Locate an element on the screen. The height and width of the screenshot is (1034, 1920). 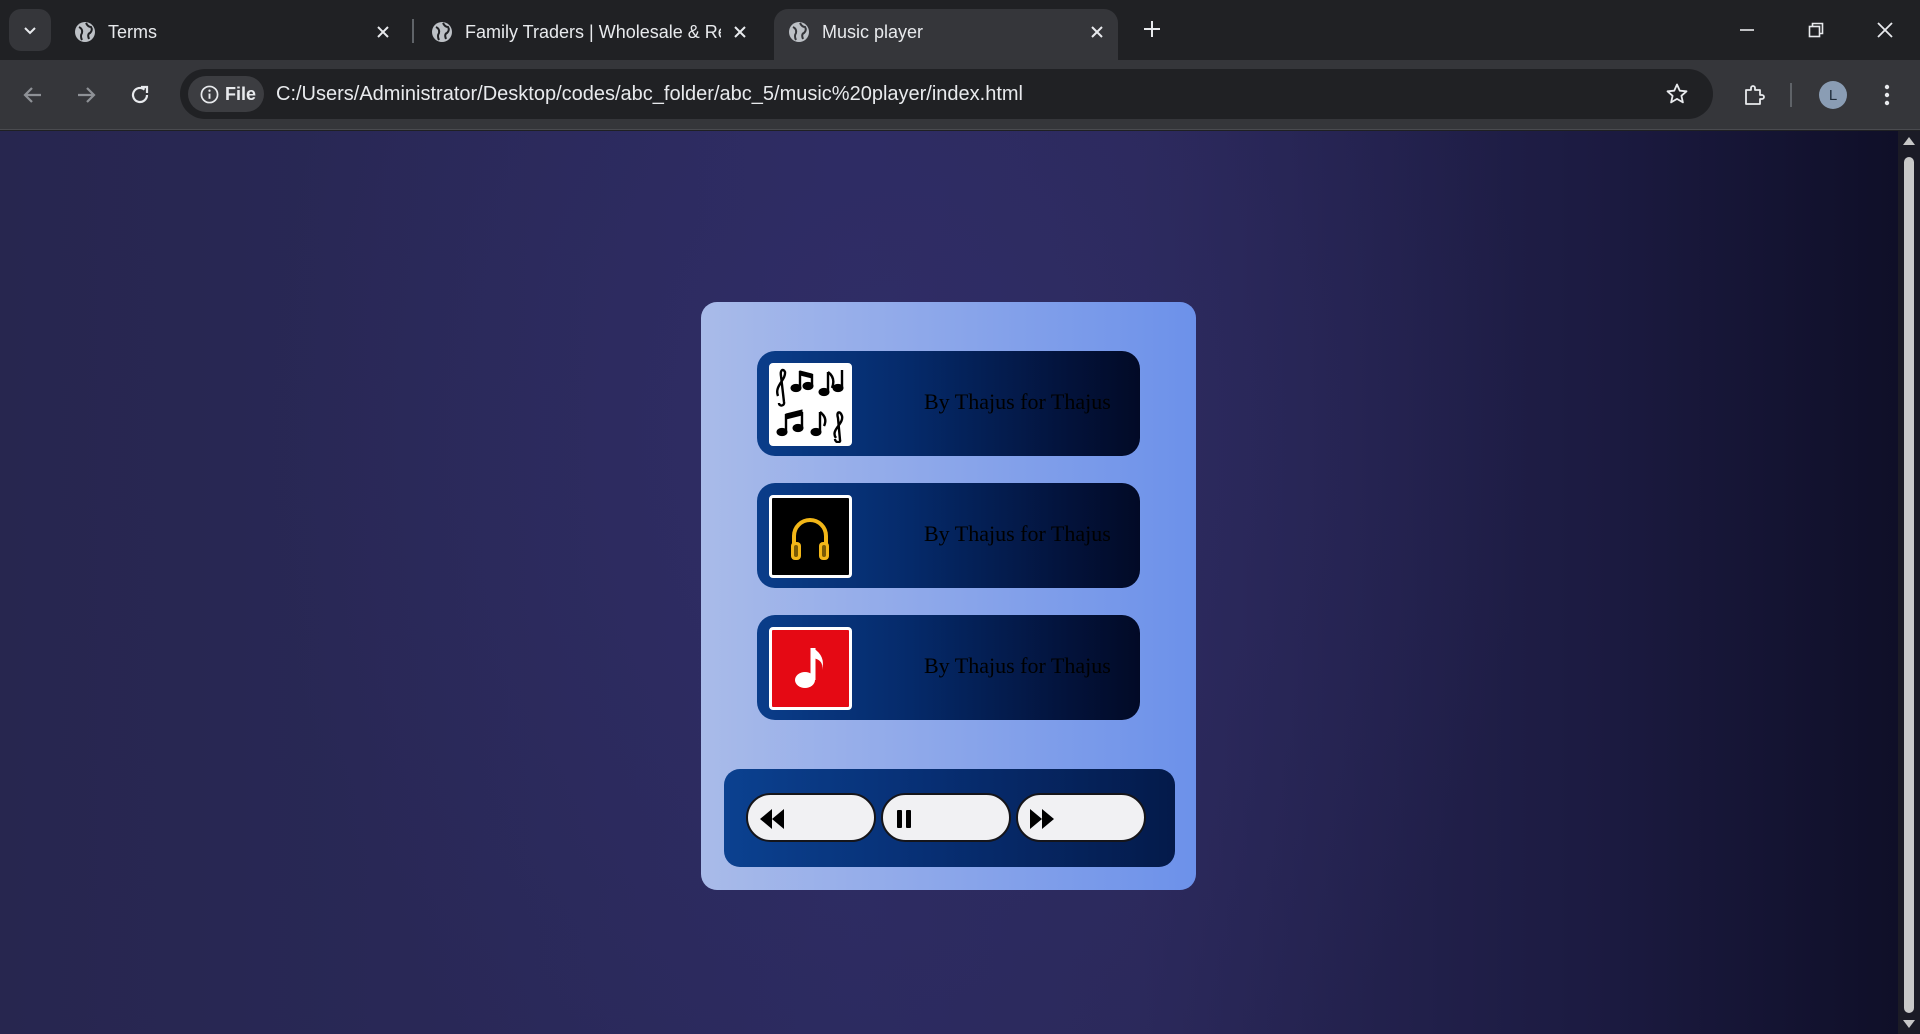
puzzle-icon is located at coordinates (1755, 95).